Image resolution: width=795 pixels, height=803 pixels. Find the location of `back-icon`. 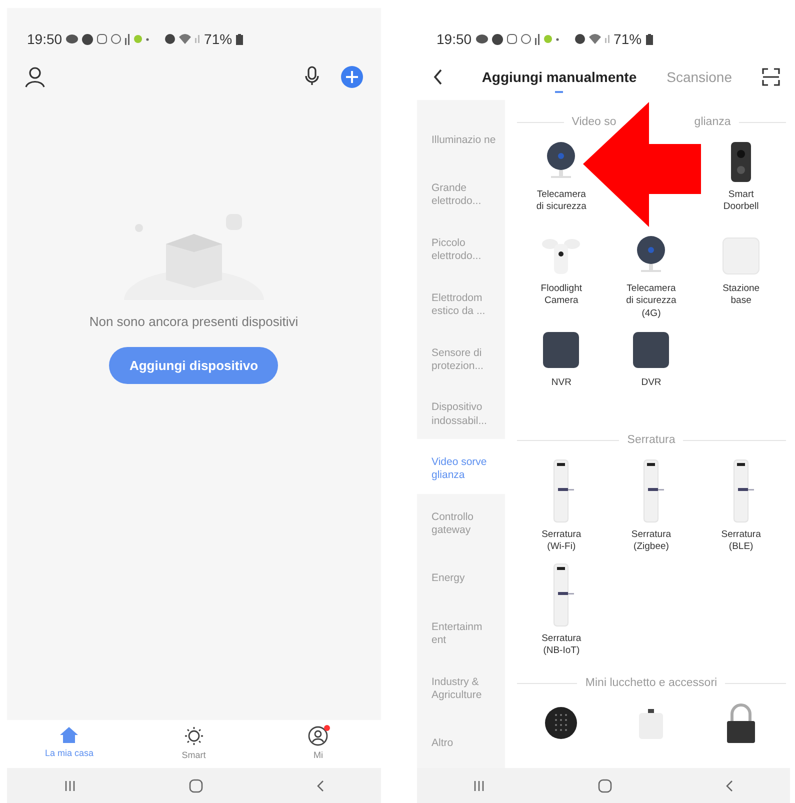

back-icon is located at coordinates (437, 77).